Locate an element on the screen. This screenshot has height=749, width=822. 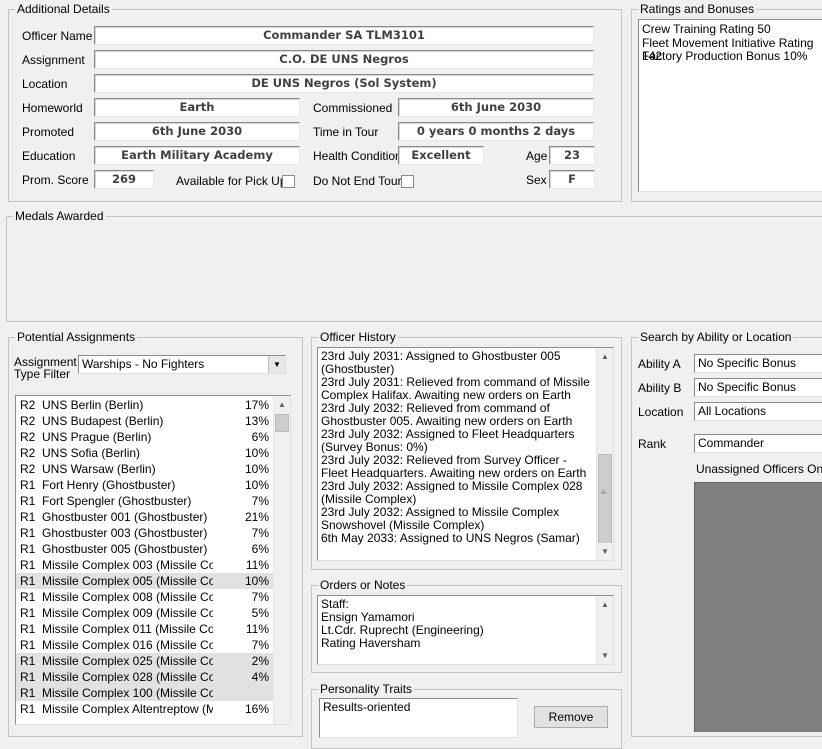
location-field: DE UNS Negros (Sol System) is located at coordinates (344, 83).